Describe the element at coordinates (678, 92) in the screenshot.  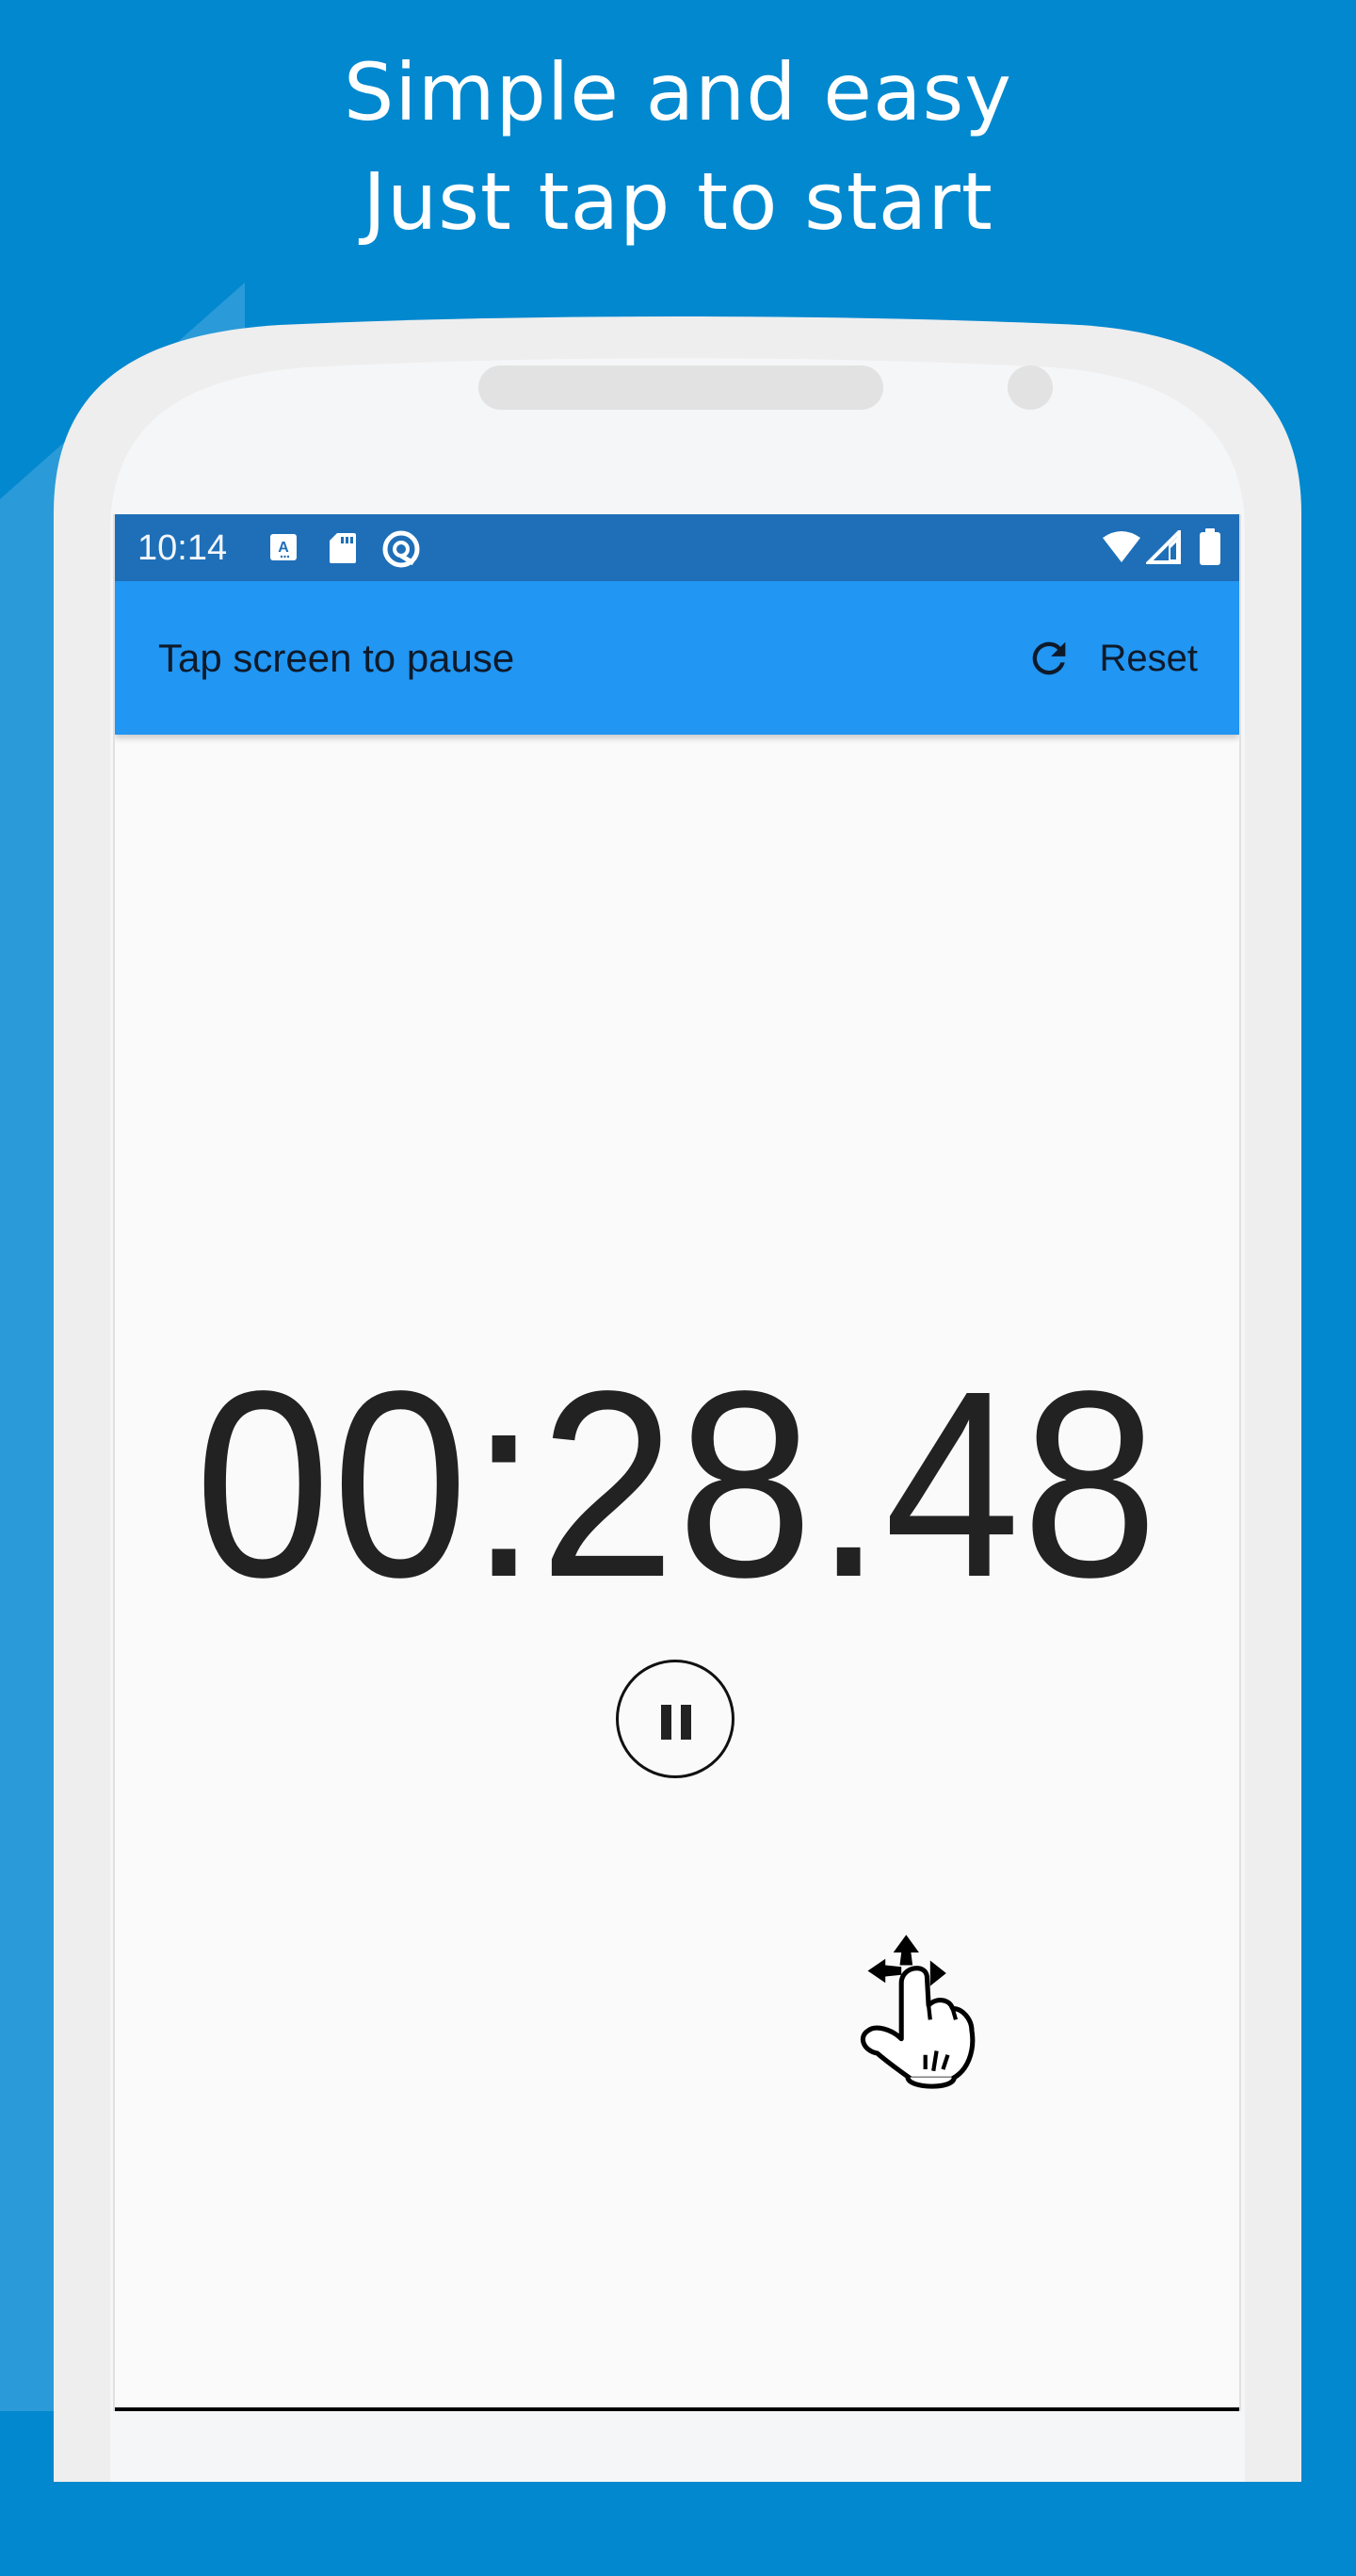
I see `promo-line-1: Simple and easy` at that location.